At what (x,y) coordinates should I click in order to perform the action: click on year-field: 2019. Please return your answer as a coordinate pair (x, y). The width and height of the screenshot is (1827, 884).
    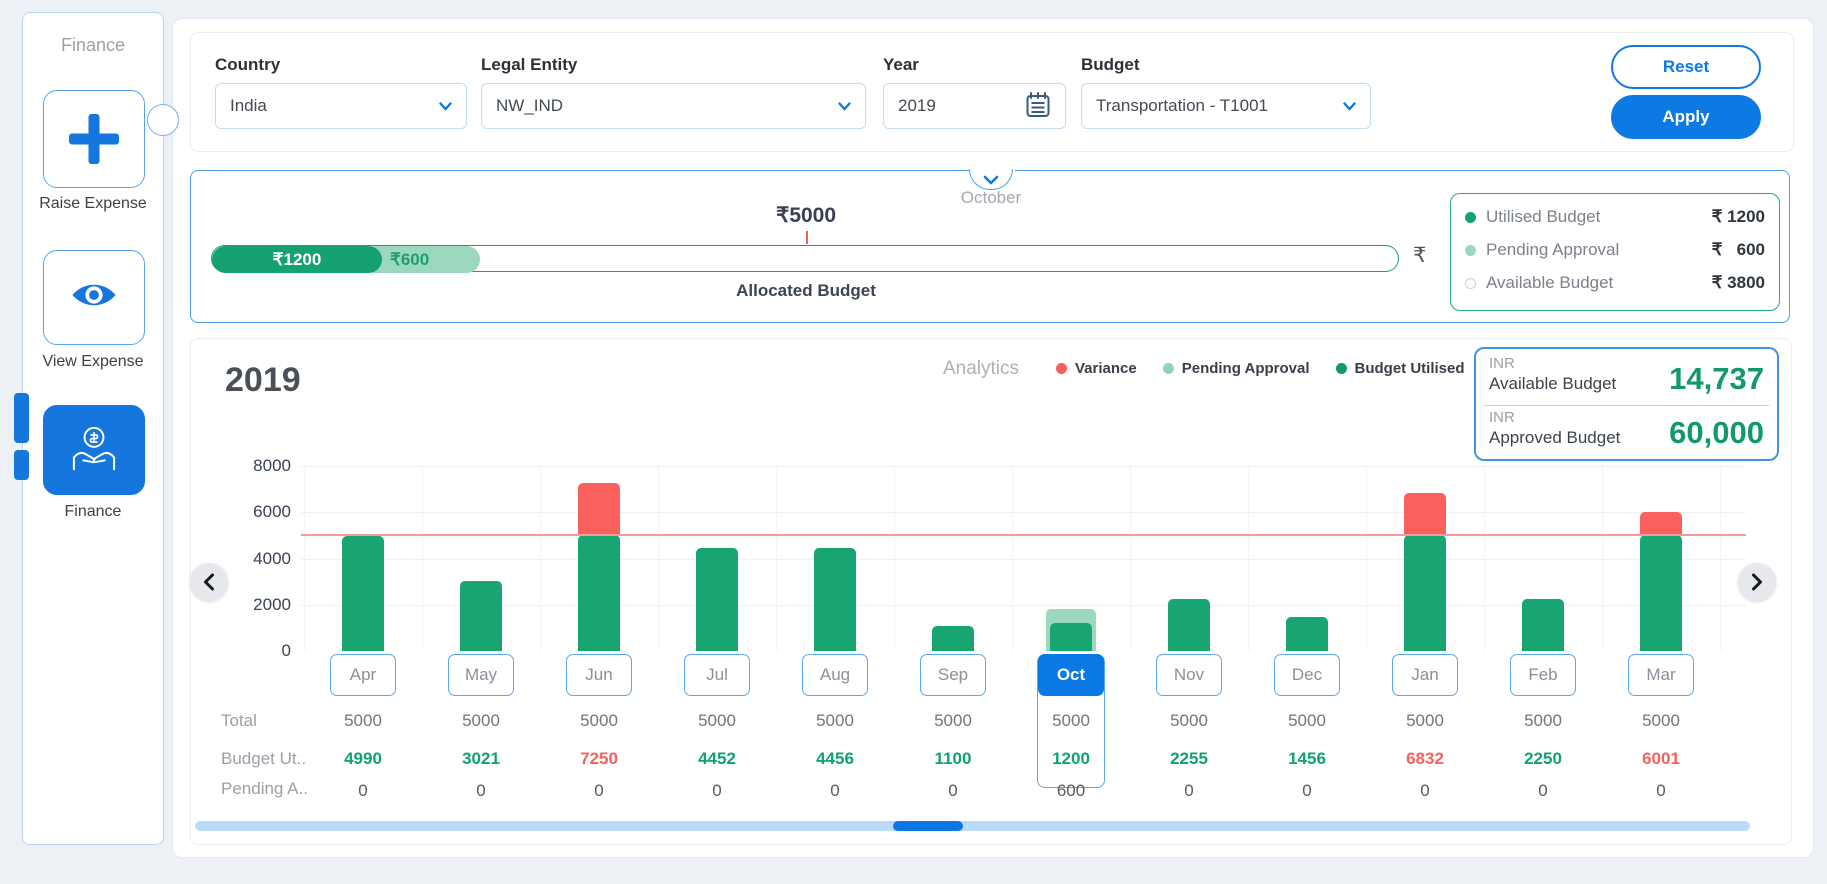
    Looking at the image, I should click on (974, 106).